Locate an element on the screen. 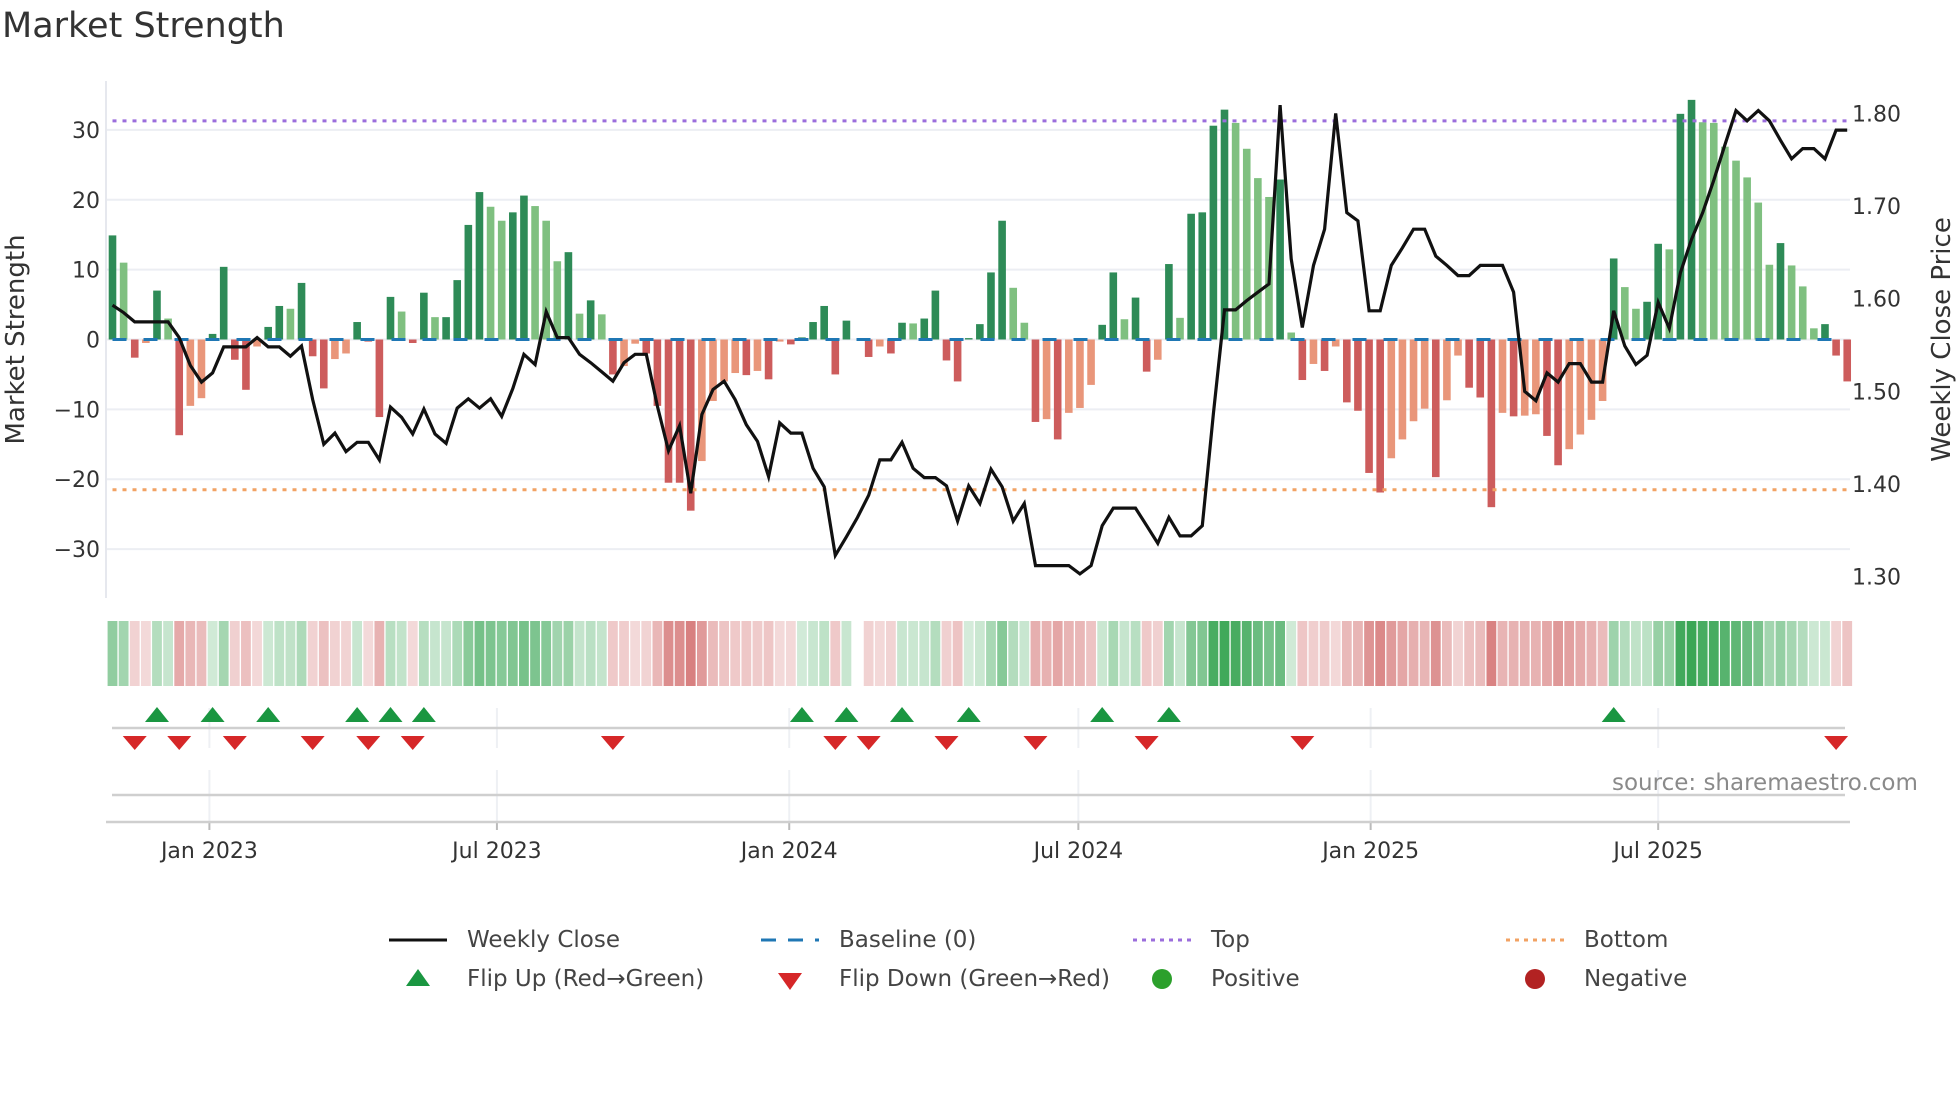  legend-item-baseline: Baseline (0) is located at coordinates (867, 940).